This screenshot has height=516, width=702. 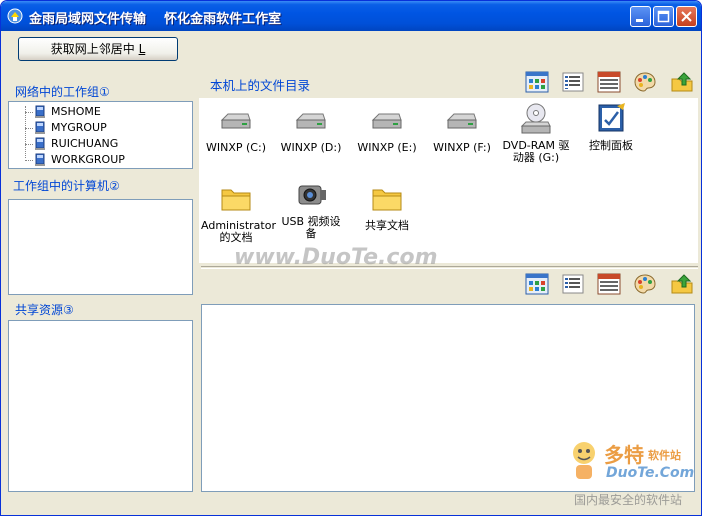 What do you see at coordinates (387, 225) in the screenshot?
I see `file-item-label: 共享文档` at bounding box center [387, 225].